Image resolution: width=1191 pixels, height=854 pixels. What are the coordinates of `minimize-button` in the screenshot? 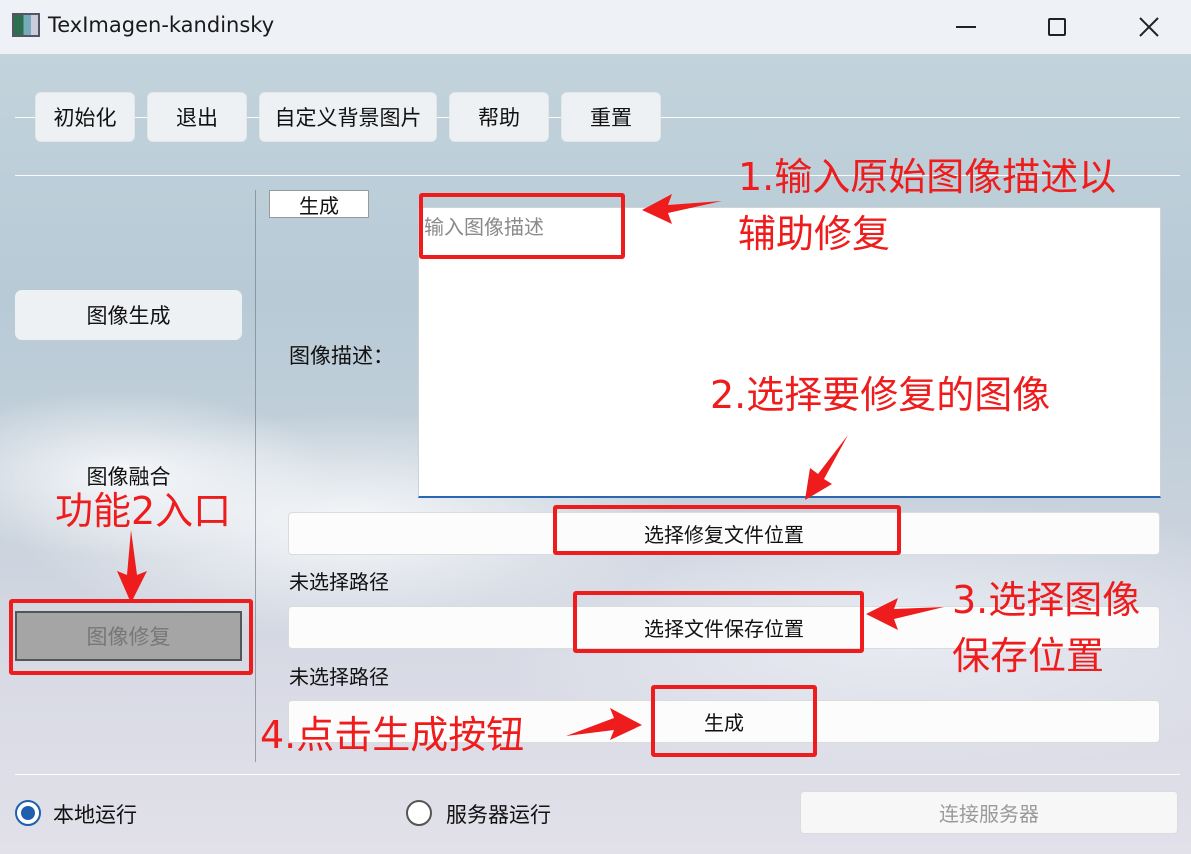 It's located at (966, 27).